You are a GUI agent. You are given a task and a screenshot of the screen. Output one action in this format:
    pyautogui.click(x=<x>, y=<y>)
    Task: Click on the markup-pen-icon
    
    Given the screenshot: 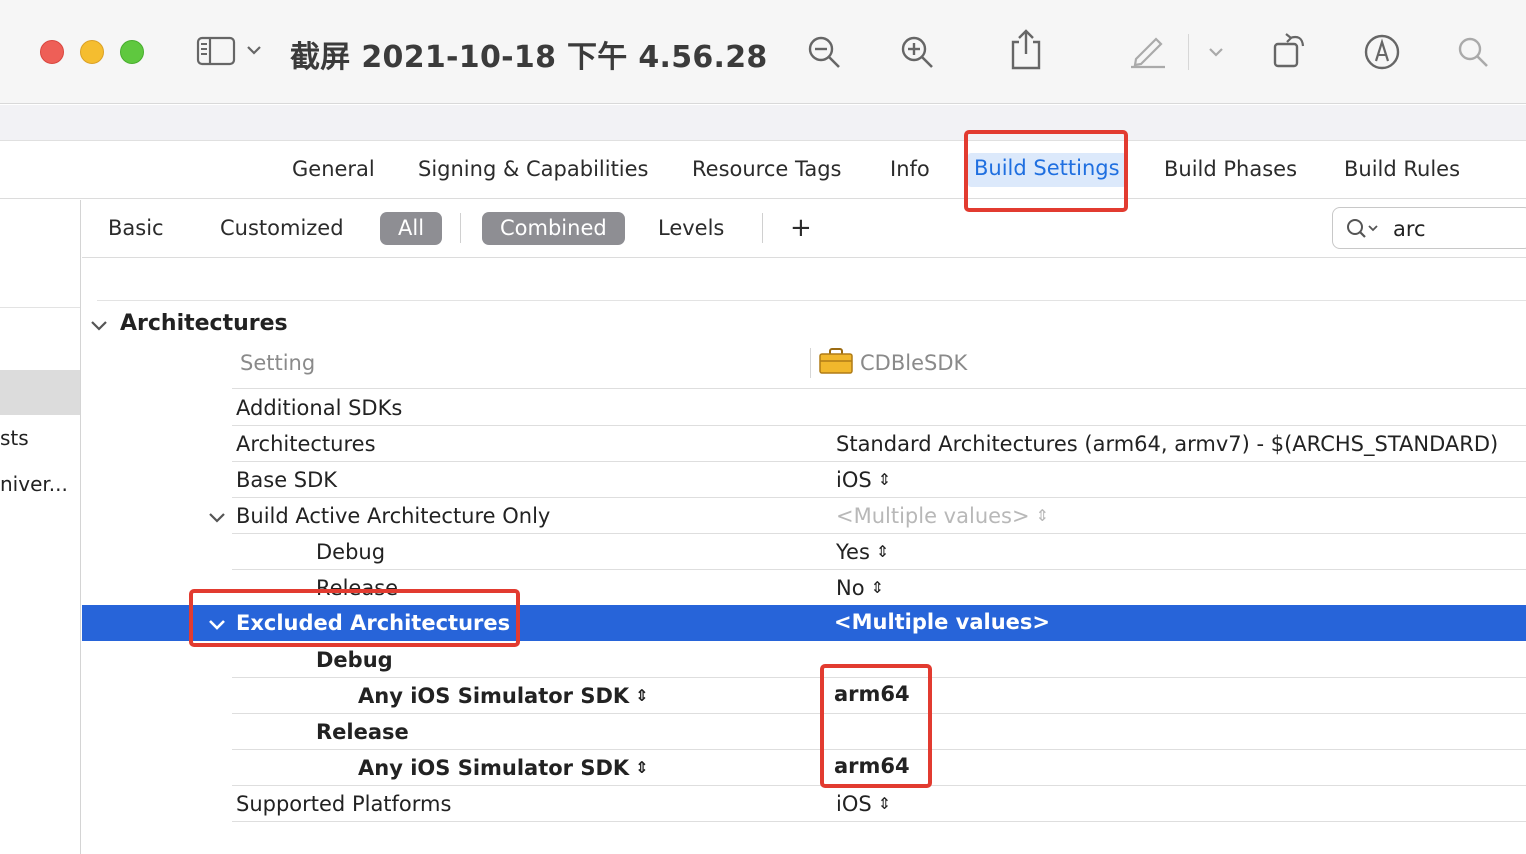 What is the action you would take?
    pyautogui.click(x=1148, y=50)
    